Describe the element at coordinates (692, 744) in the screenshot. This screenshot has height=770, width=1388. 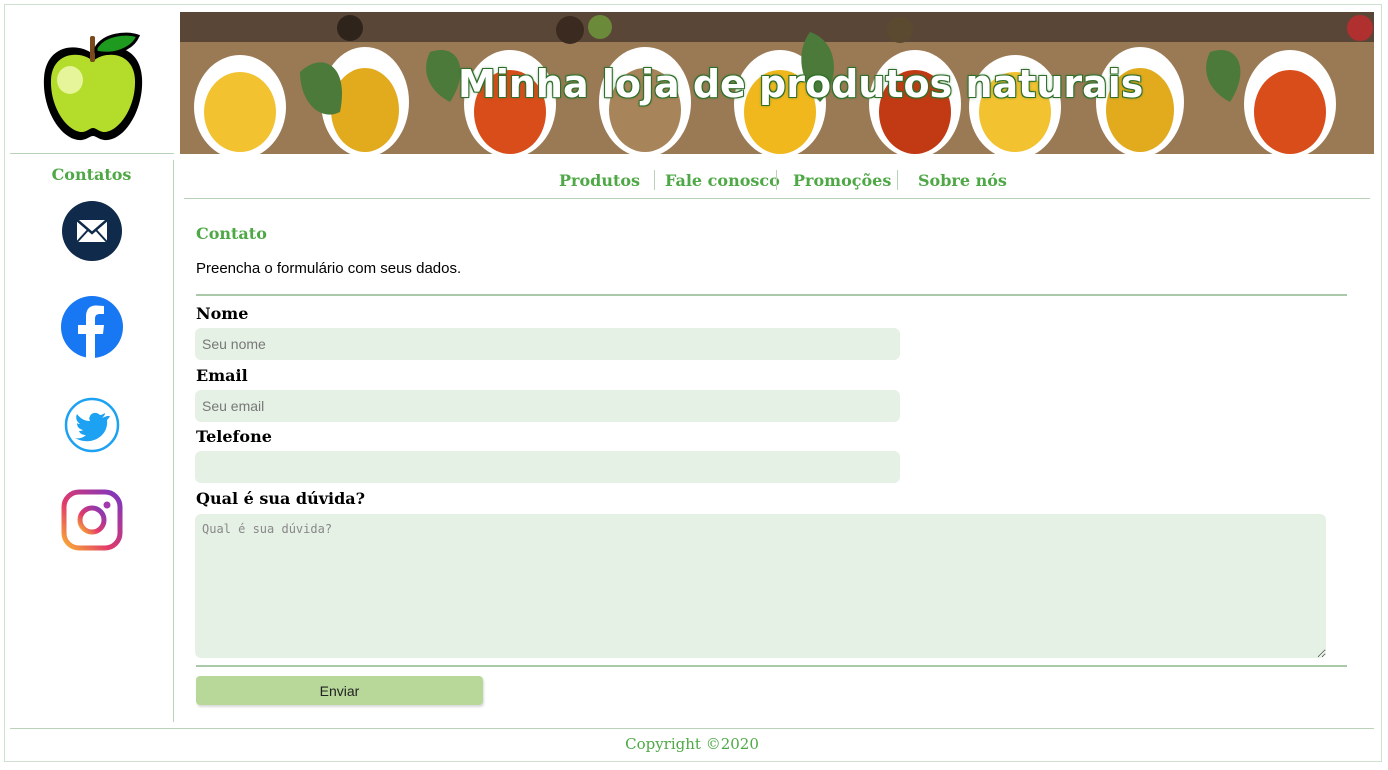
I see `copyright-text: Copyright ©2020` at that location.